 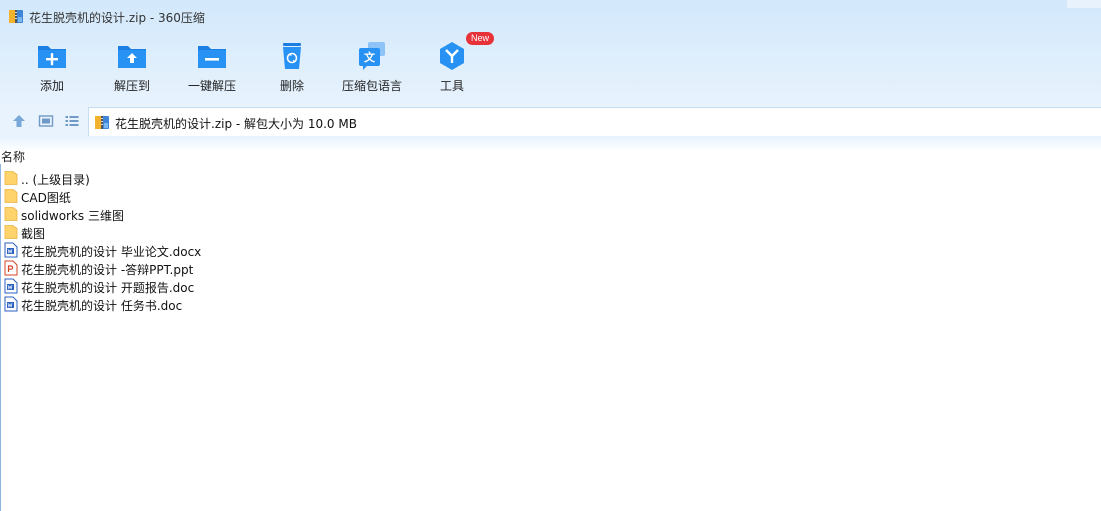 I want to click on add-button-label: 添加, so click(x=51, y=86).